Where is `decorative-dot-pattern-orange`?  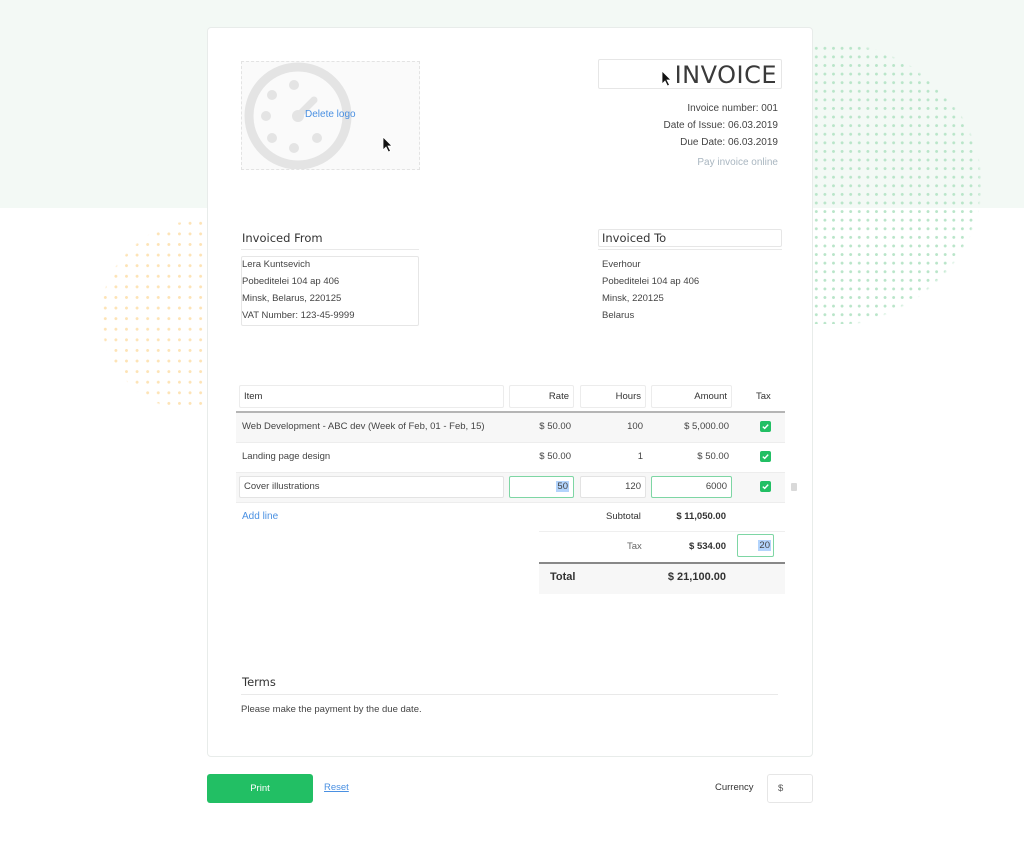 decorative-dot-pattern-orange is located at coordinates (154, 313).